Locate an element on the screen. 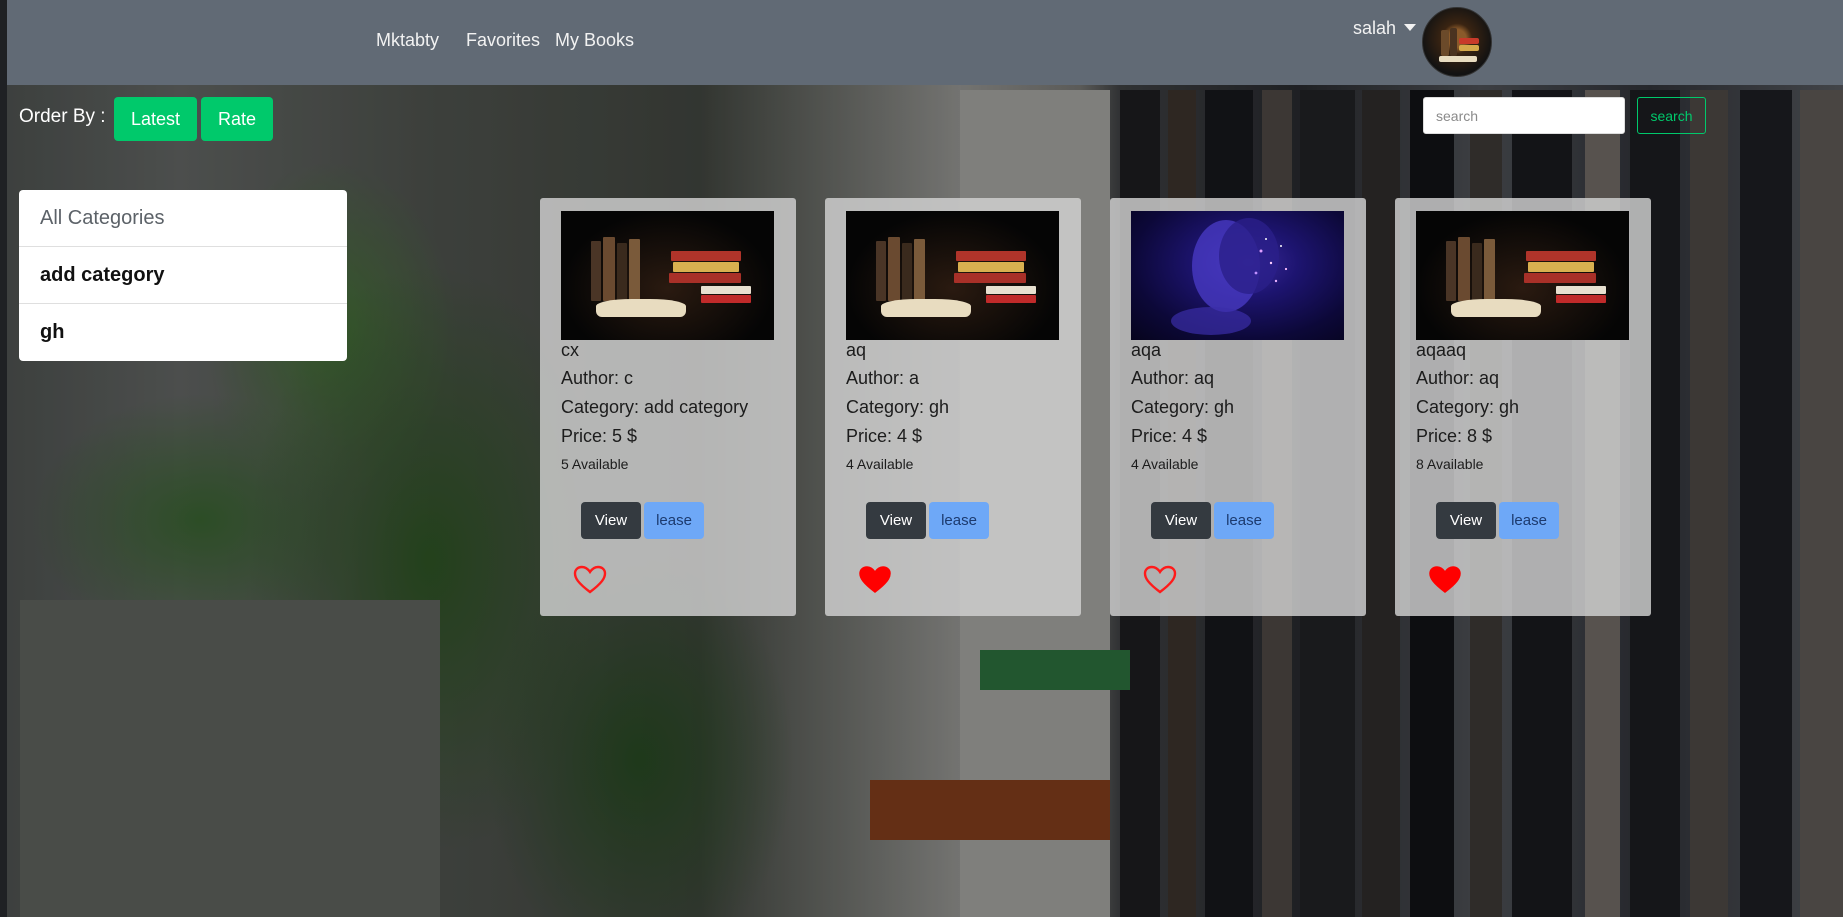 The image size is (1843, 917). category-item: add category is located at coordinates (183, 275).